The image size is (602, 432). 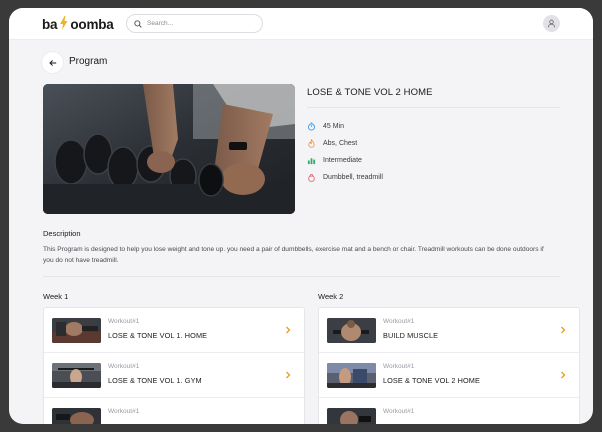 What do you see at coordinates (62, 233) in the screenshot?
I see `description-title: Description` at bounding box center [62, 233].